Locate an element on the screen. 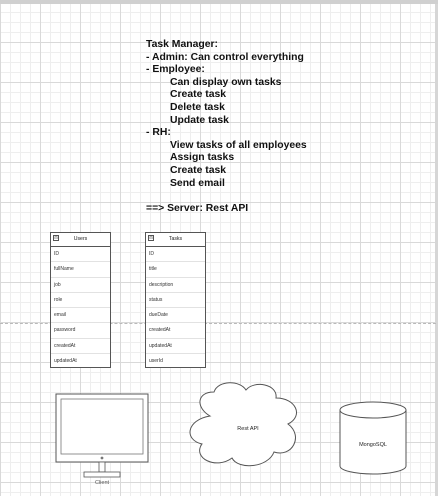 The image size is (438, 496). monitor-icon is located at coordinates (102, 435).